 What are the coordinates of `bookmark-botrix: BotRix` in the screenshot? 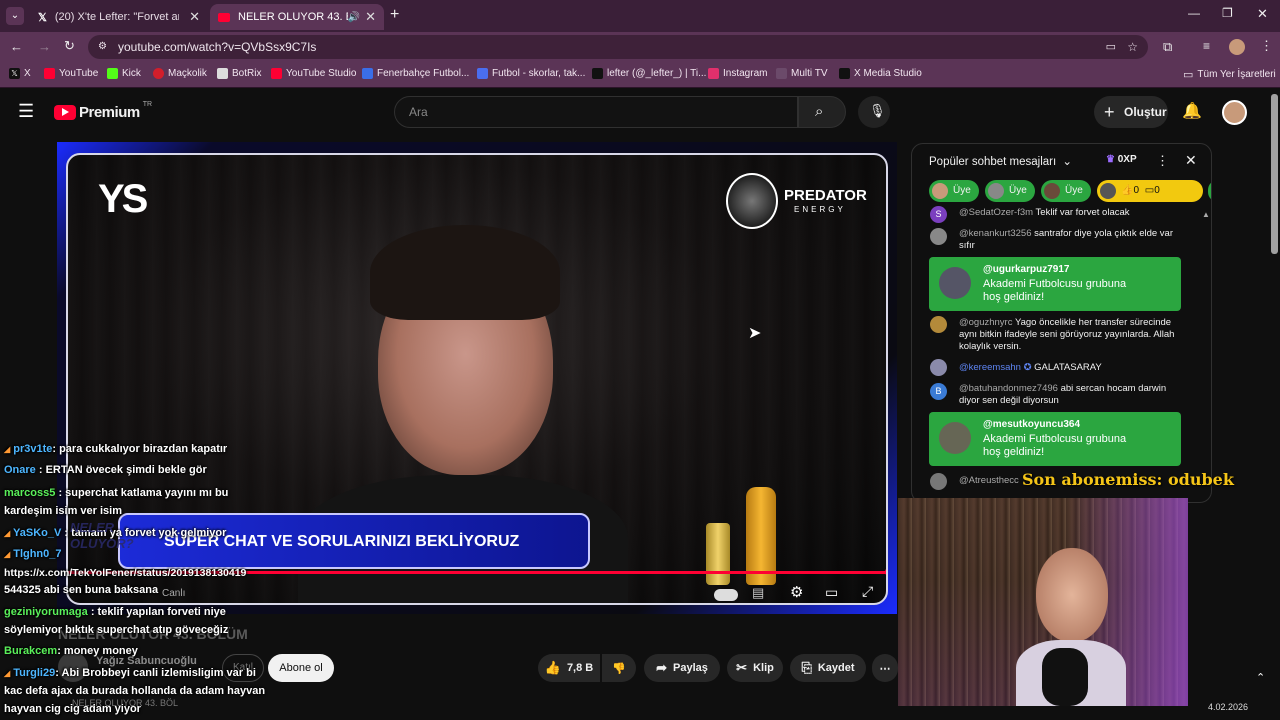 It's located at (239, 73).